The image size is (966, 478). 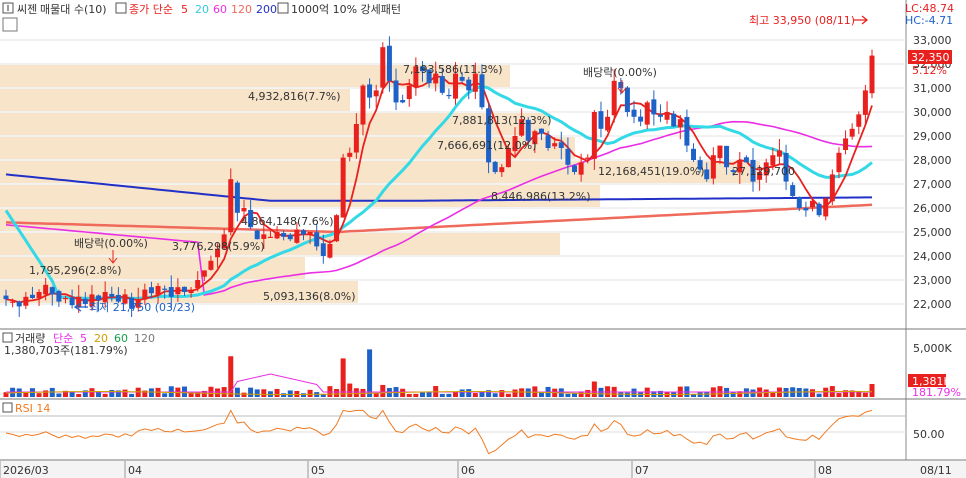 I want to click on x-label-04: 04, so click(x=135, y=470).